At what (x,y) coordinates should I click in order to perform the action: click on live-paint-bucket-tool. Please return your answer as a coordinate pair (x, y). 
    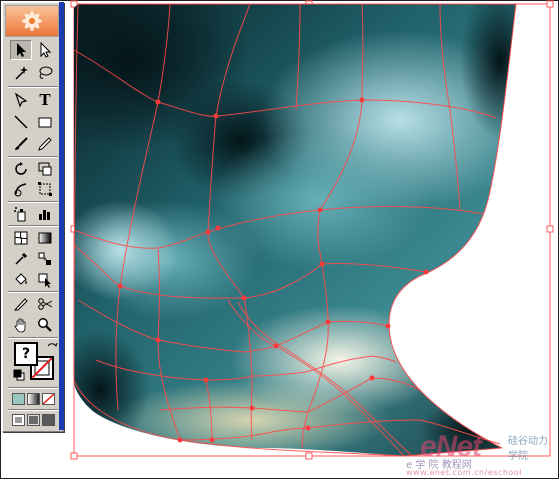
    Looking at the image, I should click on (21, 280).